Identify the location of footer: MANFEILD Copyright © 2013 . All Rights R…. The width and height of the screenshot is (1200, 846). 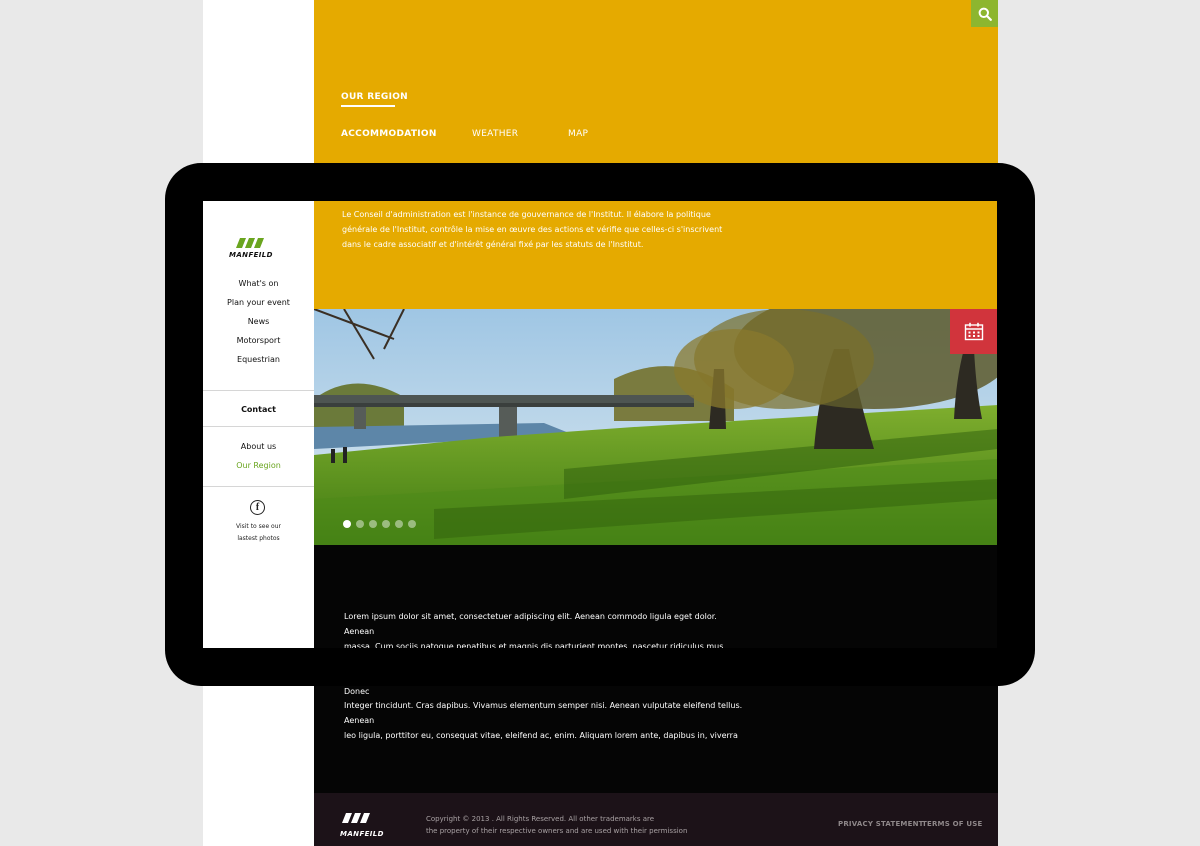
(656, 819).